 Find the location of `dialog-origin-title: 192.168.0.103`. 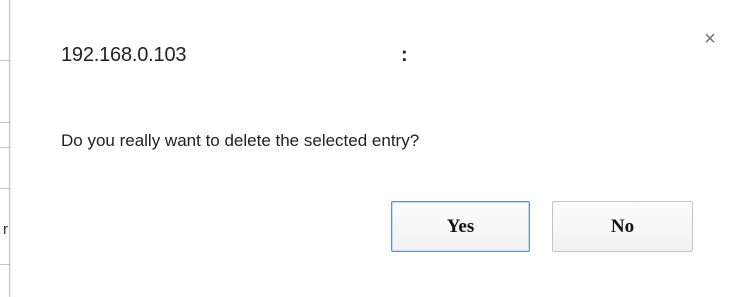

dialog-origin-title: 192.168.0.103 is located at coordinates (124, 55).